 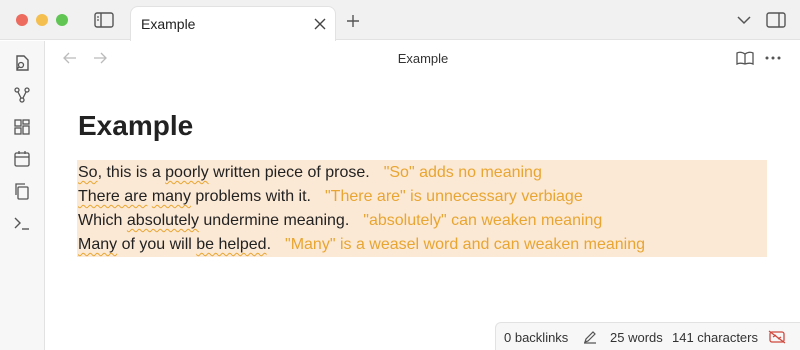 I want to click on flagged-word: There are, so click(x=112, y=196).